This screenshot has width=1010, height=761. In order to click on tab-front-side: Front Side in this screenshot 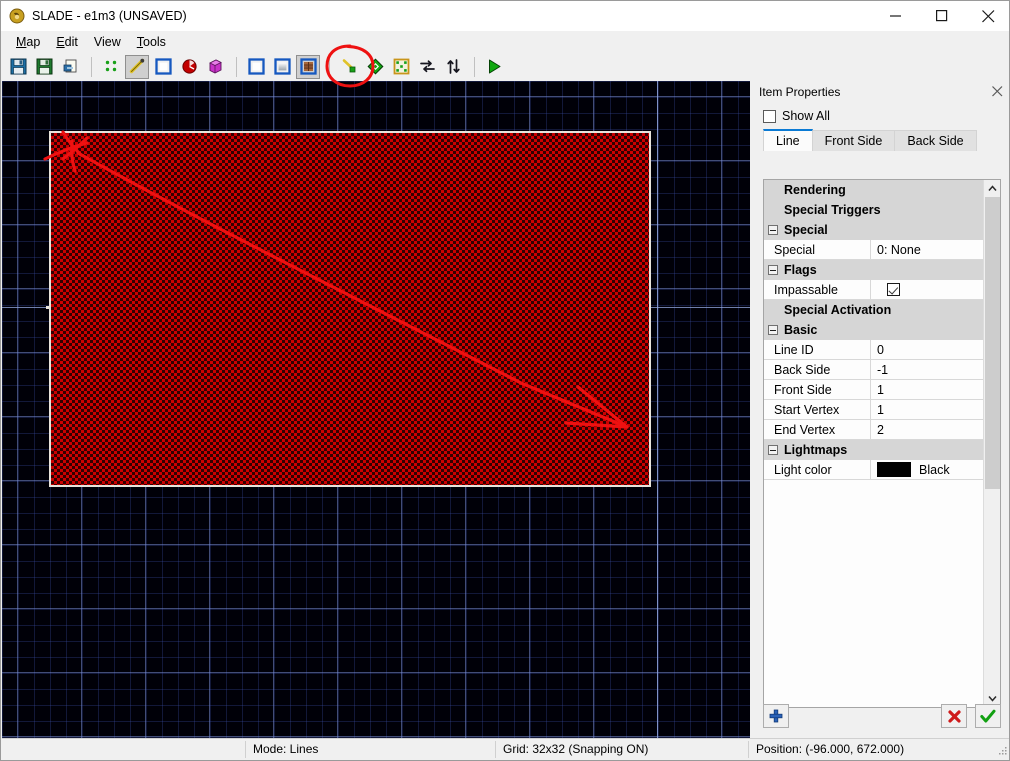, I will do `click(853, 140)`.